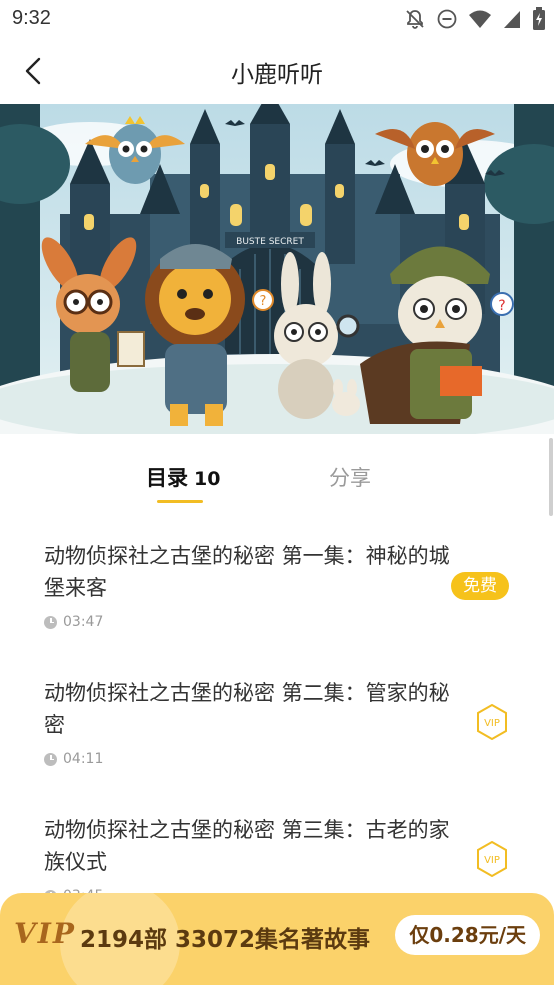  Describe the element at coordinates (480, 19) in the screenshot. I see `wifi-icon` at that location.